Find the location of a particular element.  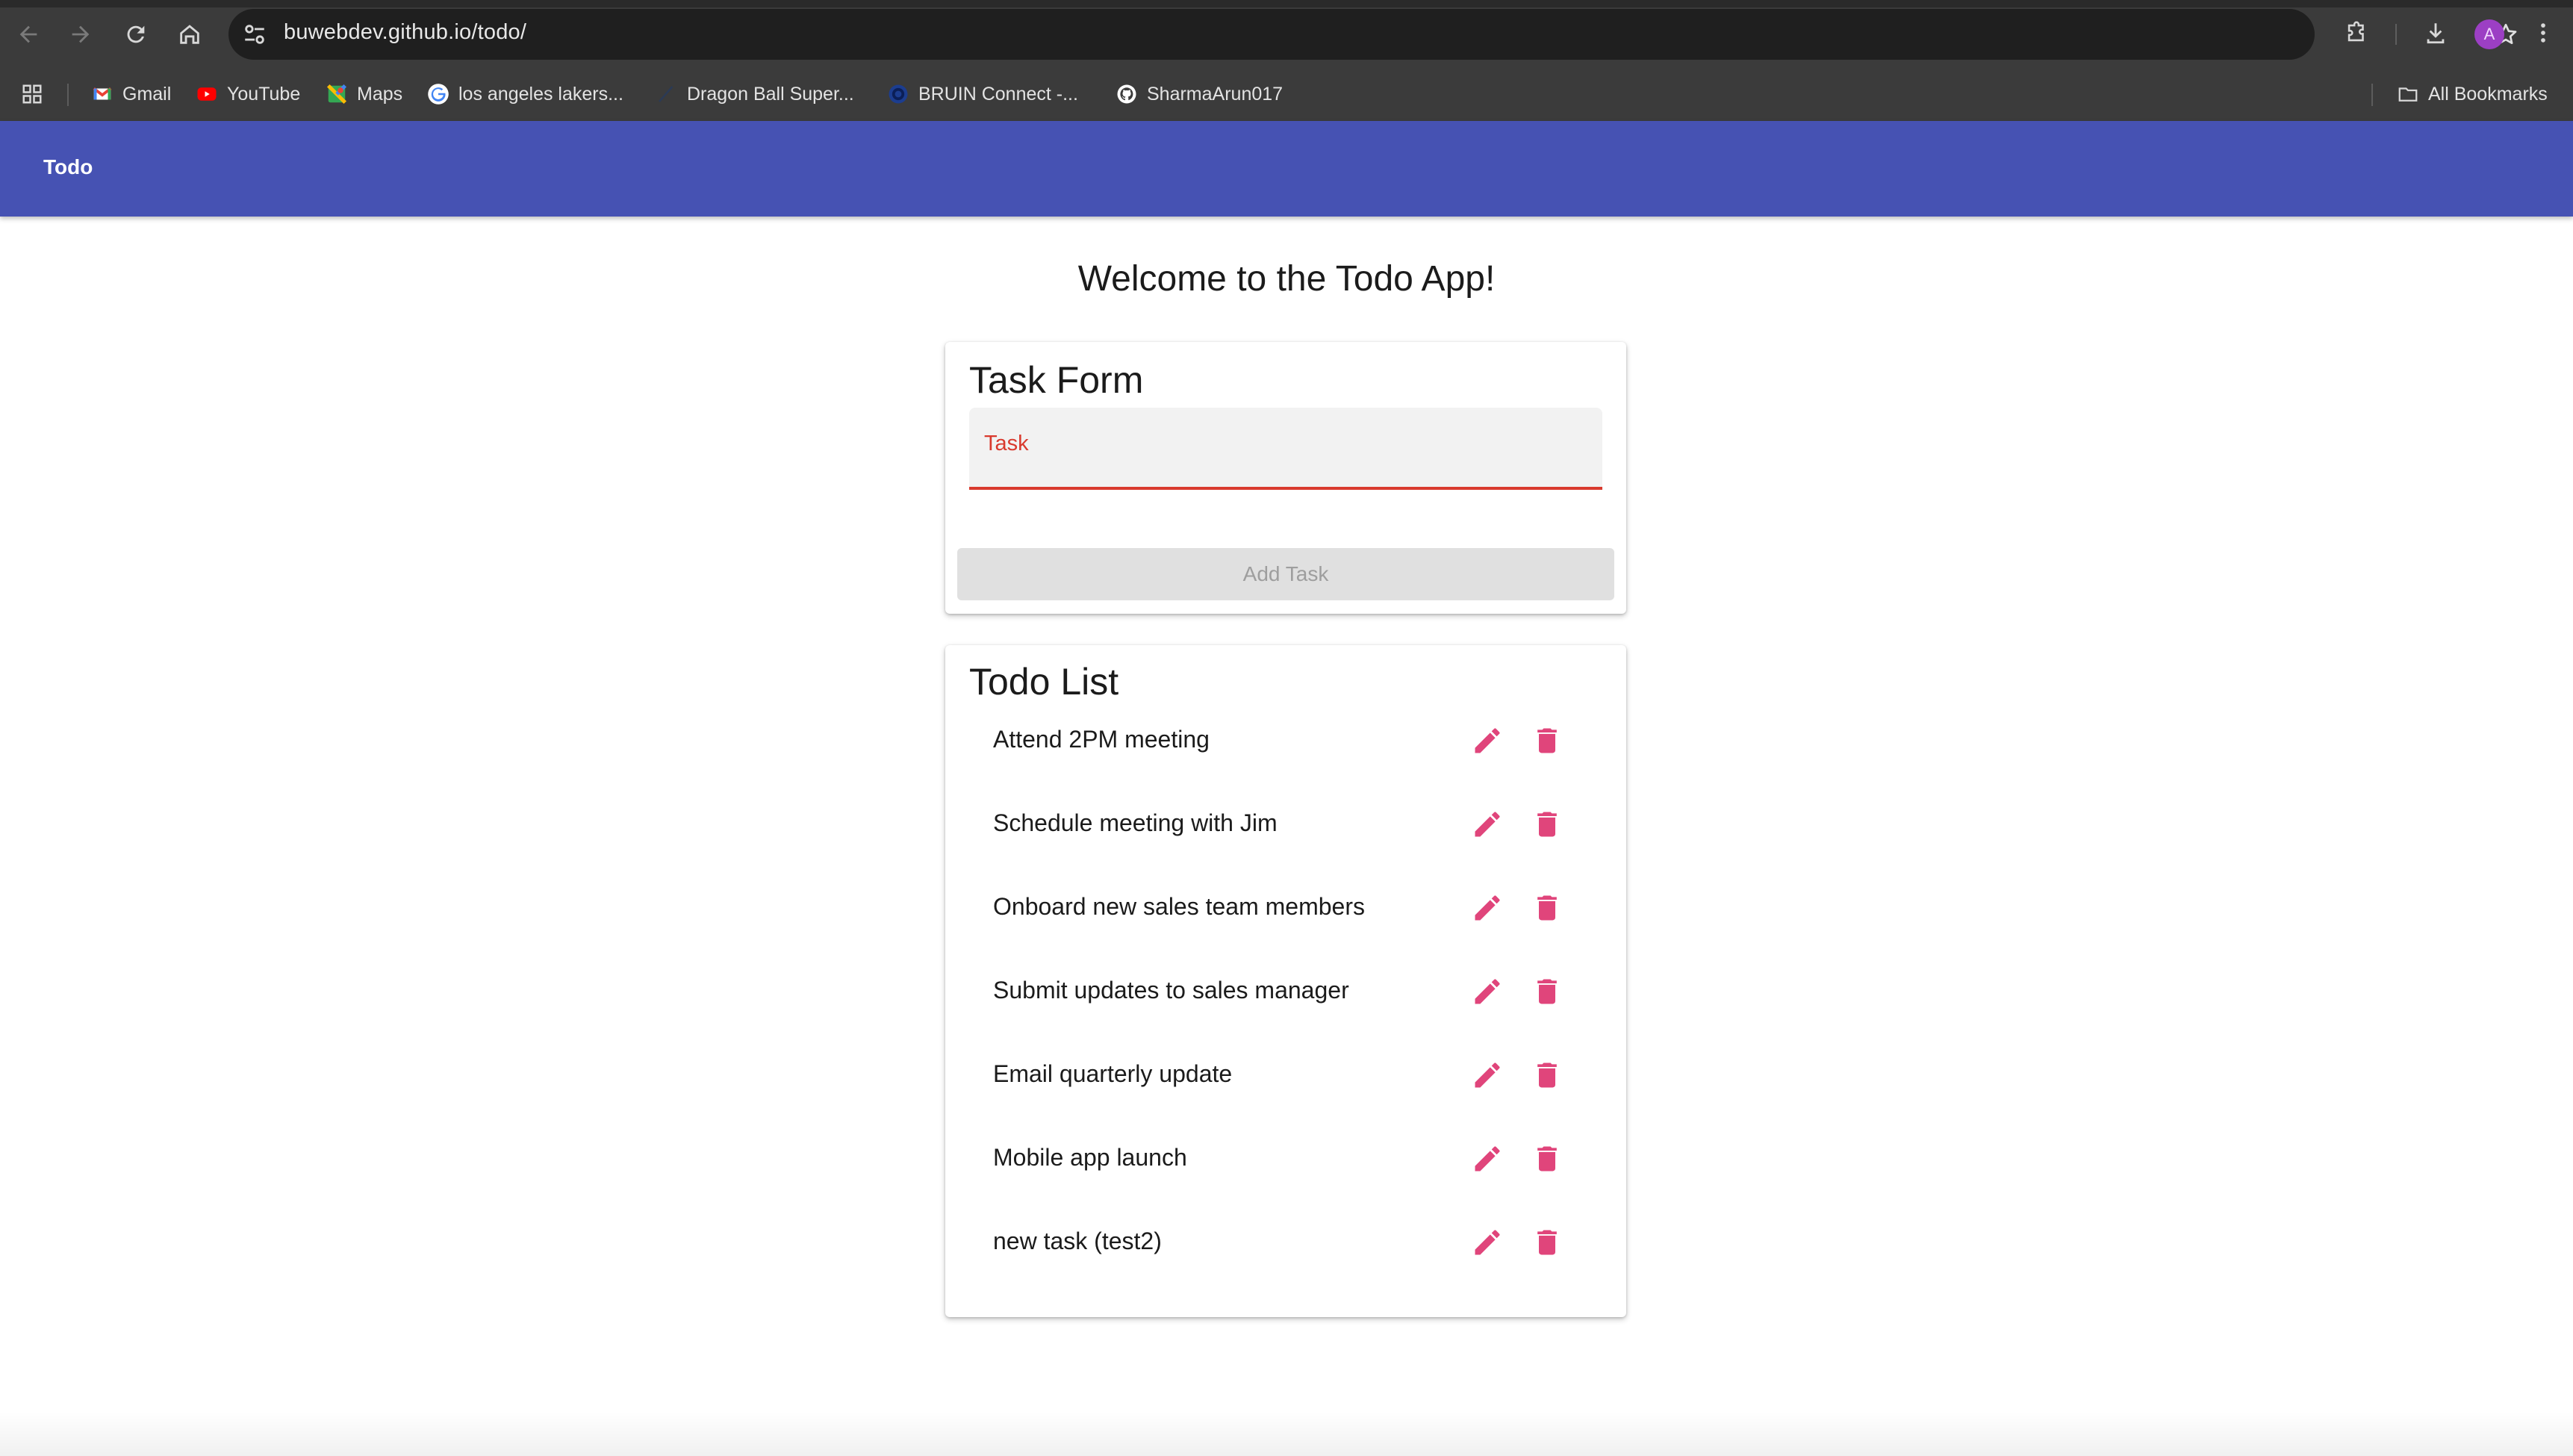

extensions-button is located at coordinates (2356, 32).